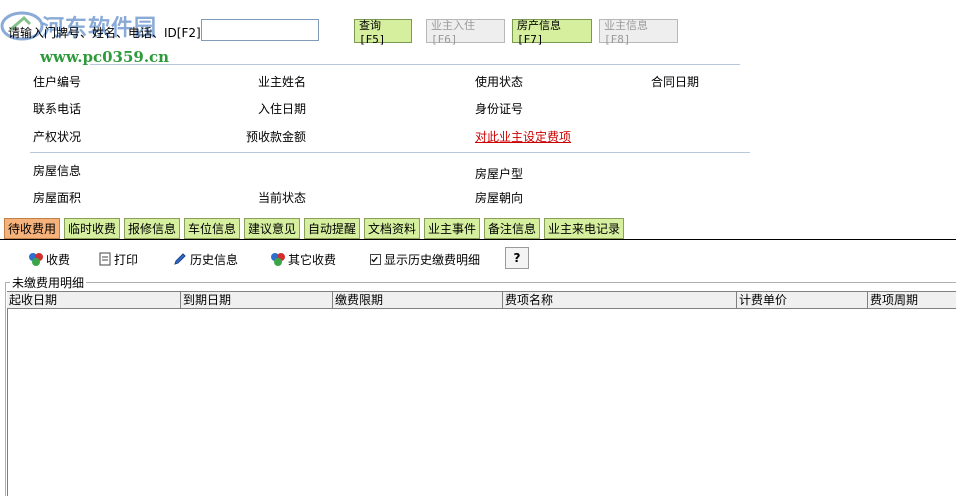  I want to click on tab-temp-charge: 临时收费, so click(92, 228).